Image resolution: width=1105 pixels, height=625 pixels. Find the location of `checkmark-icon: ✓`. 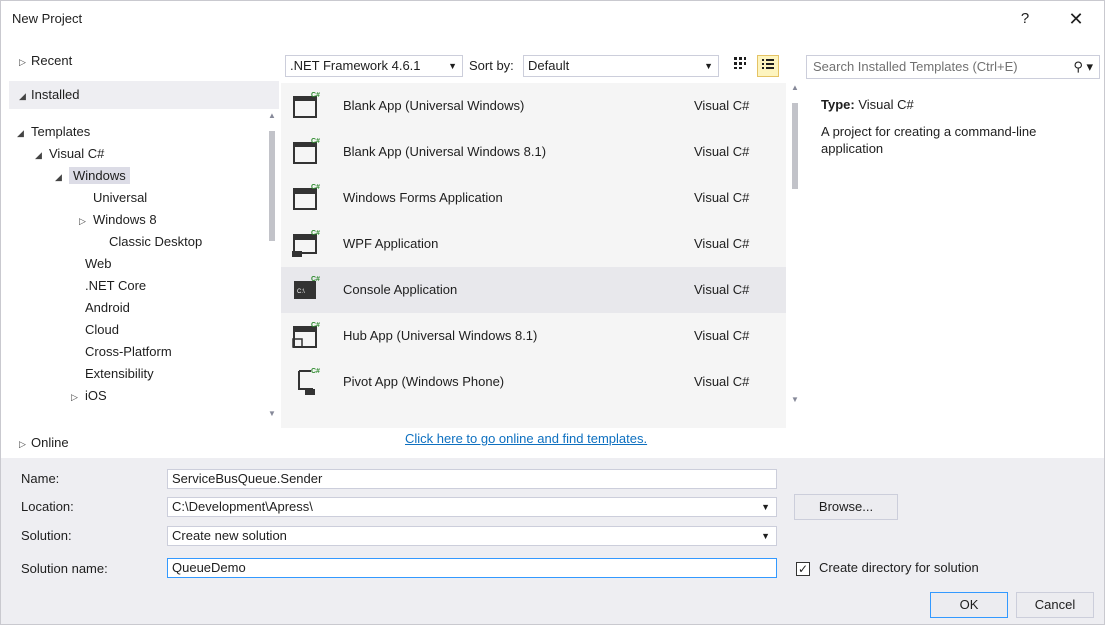

checkmark-icon: ✓ is located at coordinates (803, 569).